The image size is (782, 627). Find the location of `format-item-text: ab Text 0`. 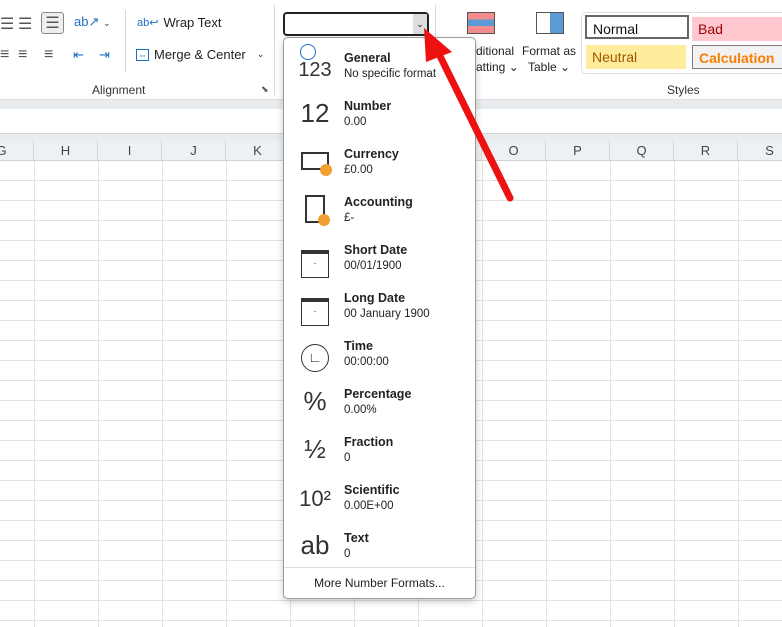

format-item-text: ab Text 0 is located at coordinates (379, 546).